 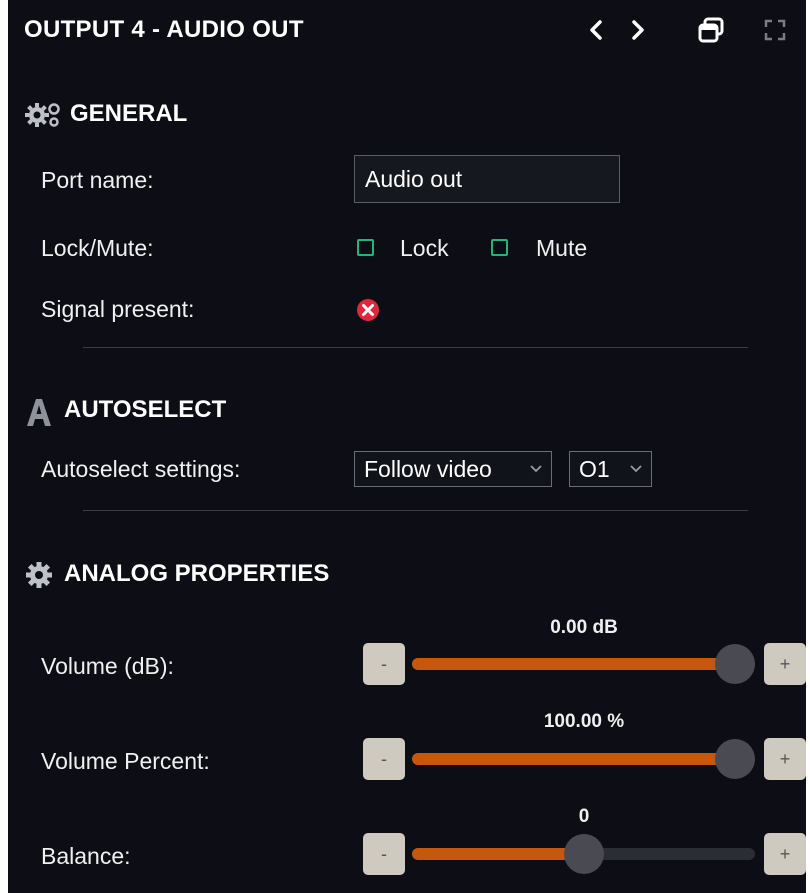 I want to click on autoselect-mode-value: Follow video, so click(x=428, y=469).